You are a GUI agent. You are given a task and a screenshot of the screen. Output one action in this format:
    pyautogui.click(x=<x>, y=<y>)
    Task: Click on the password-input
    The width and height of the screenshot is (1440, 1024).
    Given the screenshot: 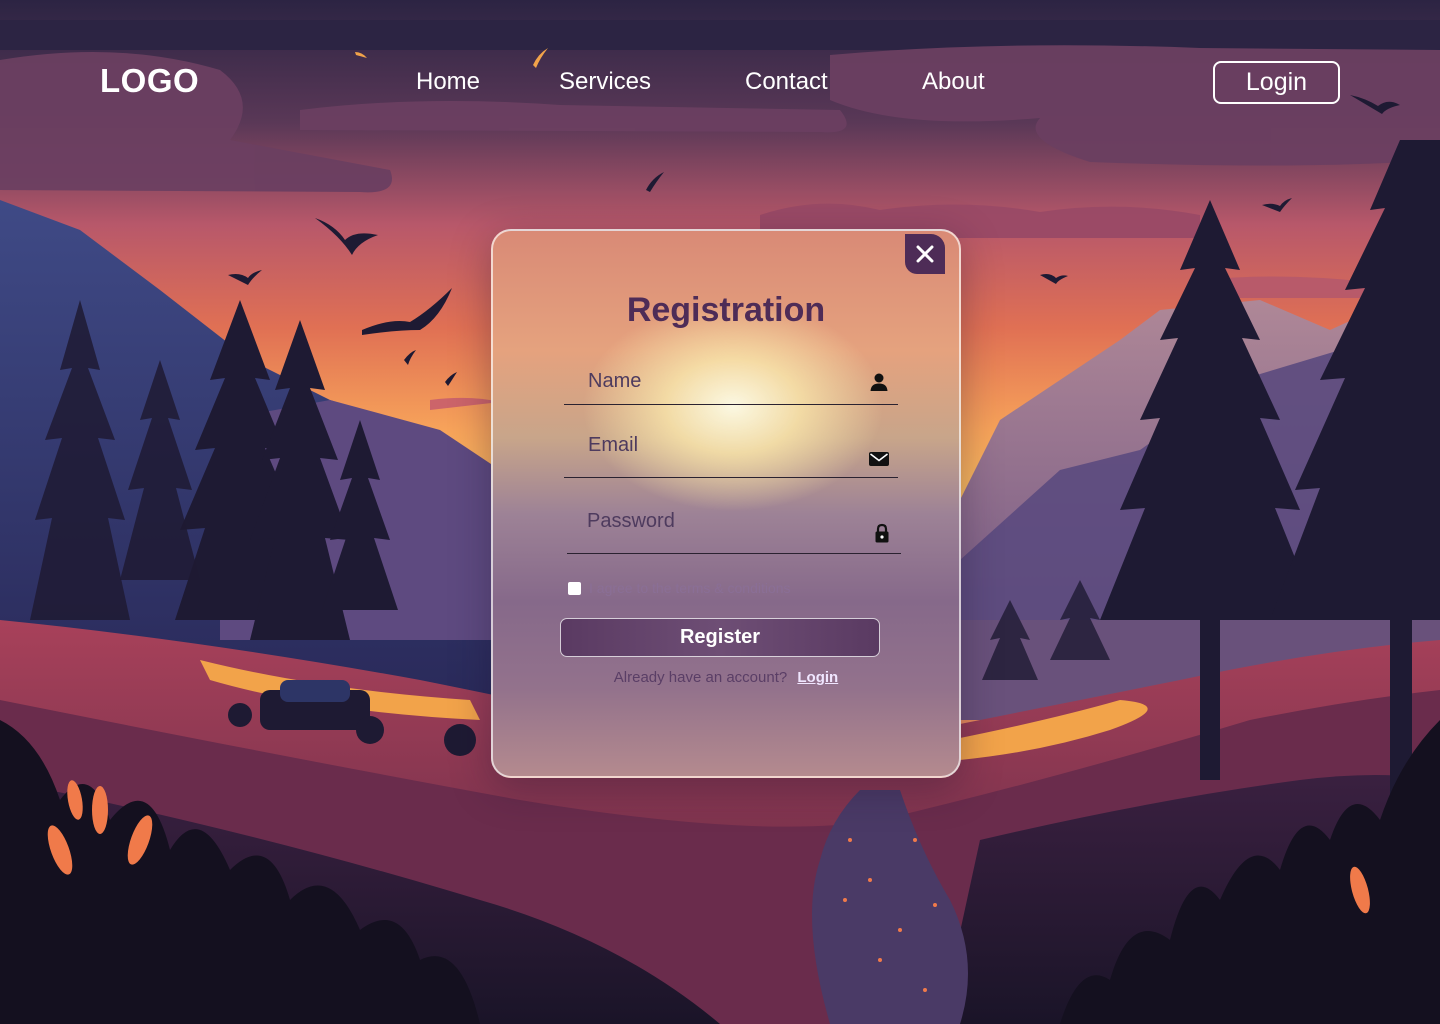 What is the action you would take?
    pyautogui.click(x=734, y=530)
    